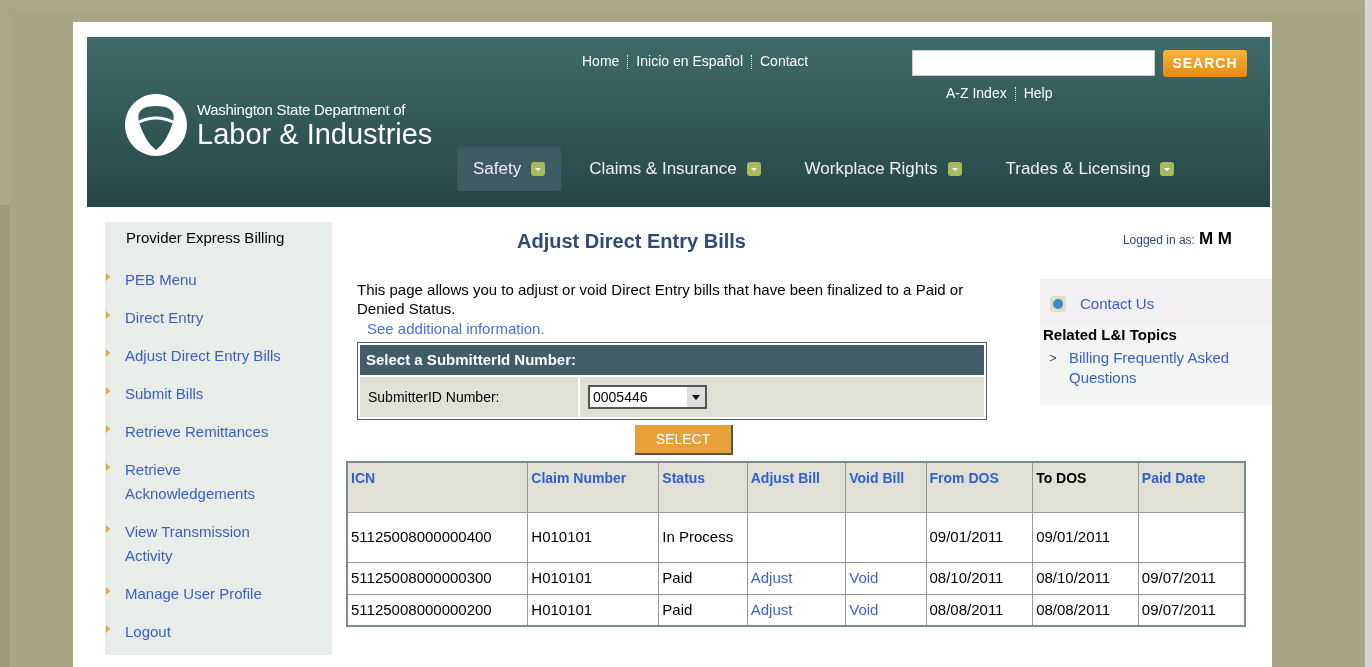 The image size is (1372, 667). Describe the element at coordinates (672, 360) in the screenshot. I see `form-heading: Select a SubmitterId Number:` at that location.